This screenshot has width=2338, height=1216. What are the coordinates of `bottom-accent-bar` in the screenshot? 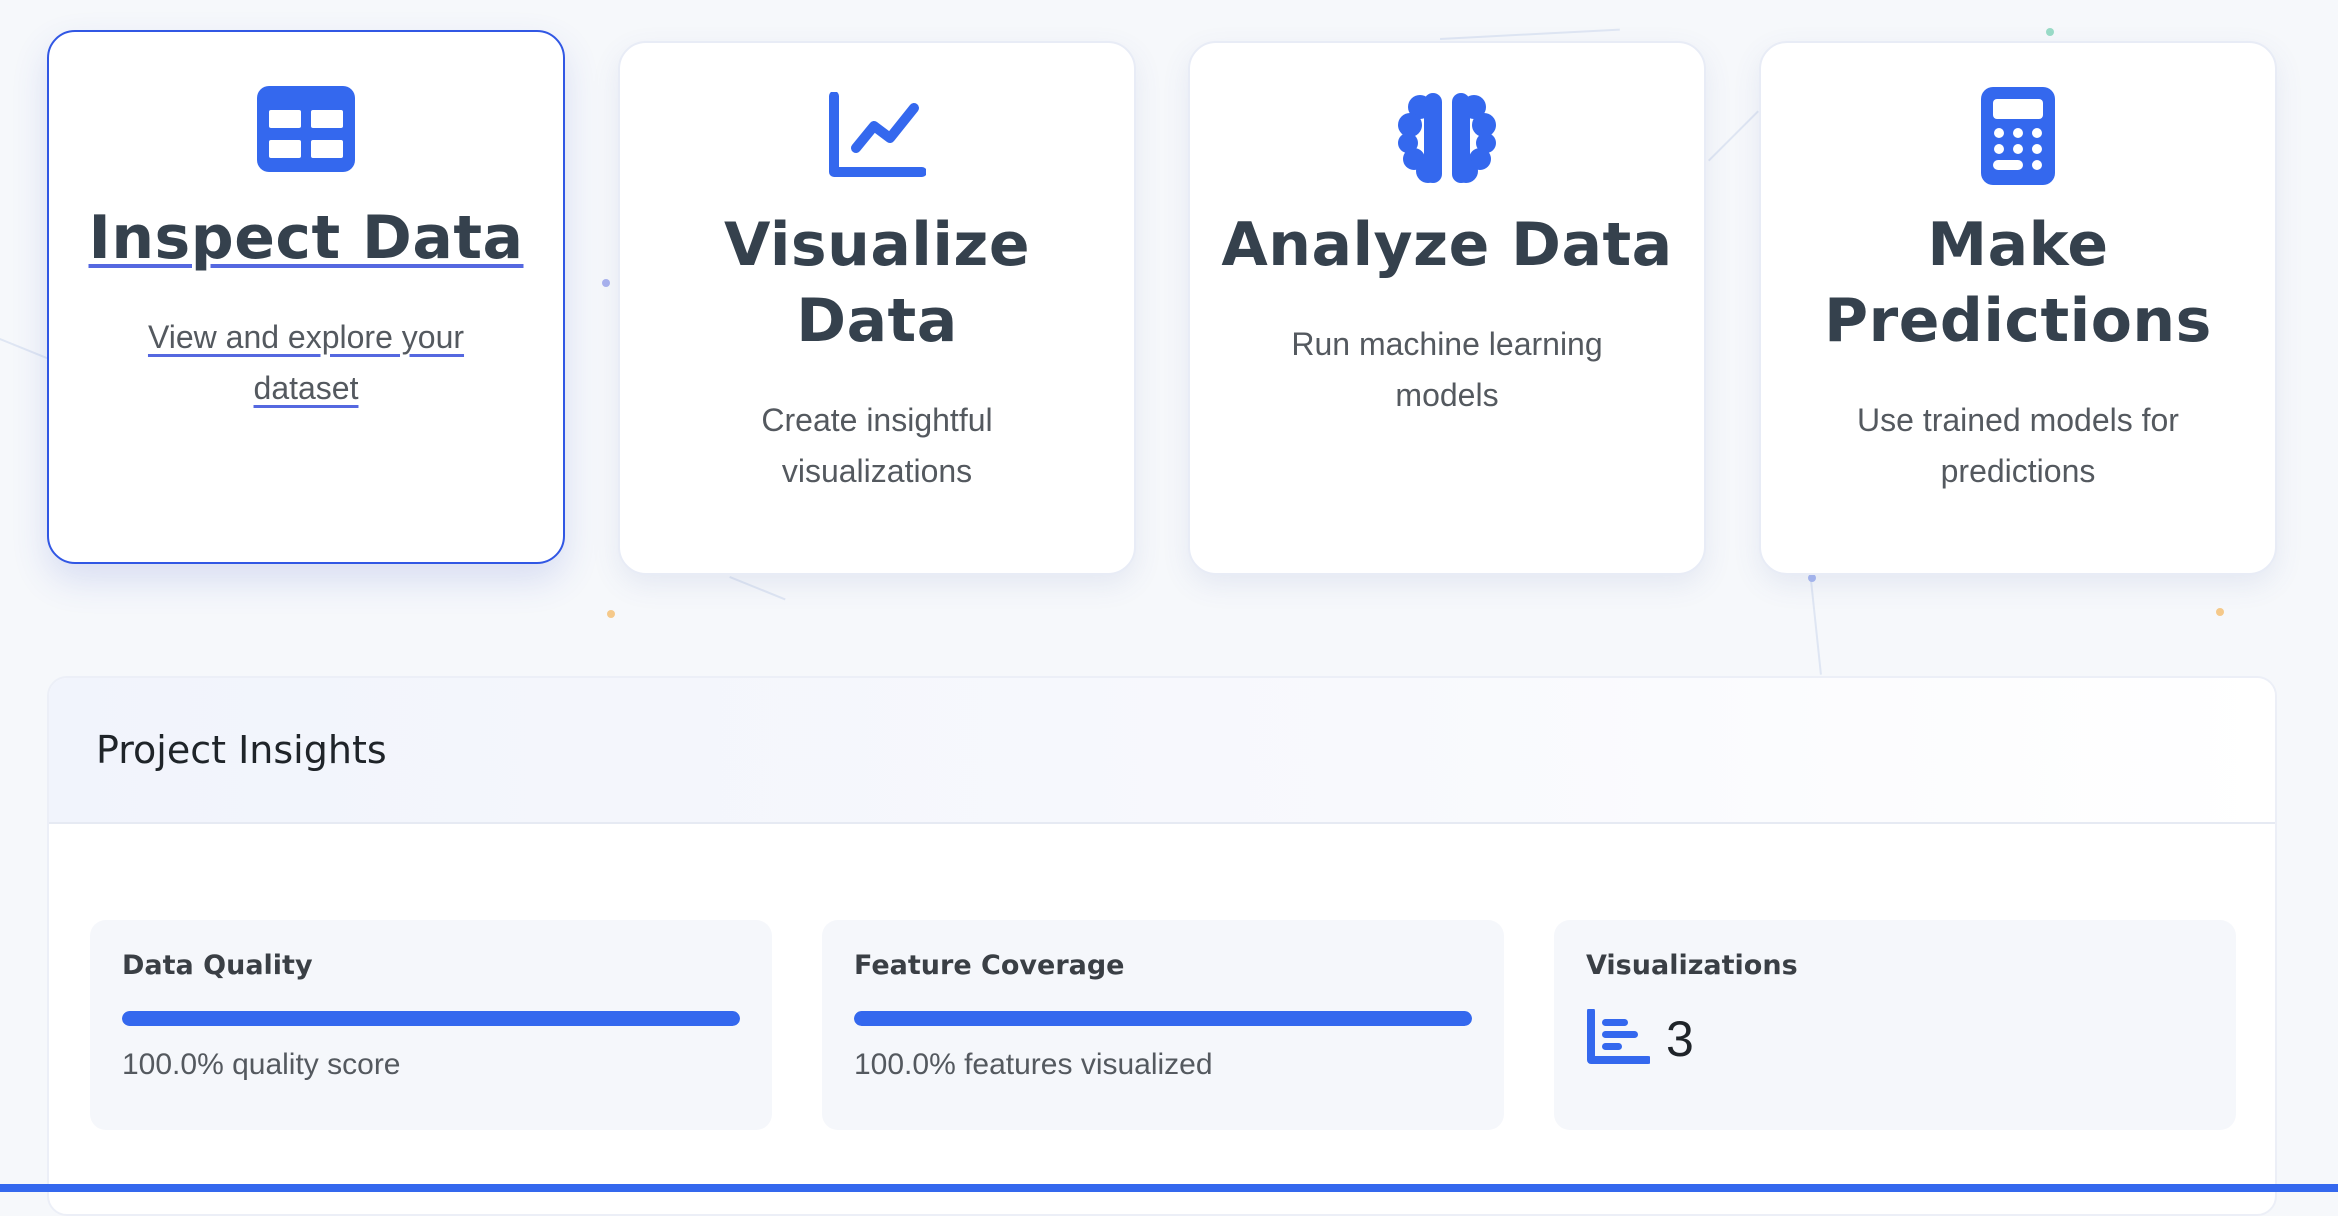 It's located at (1169, 1188).